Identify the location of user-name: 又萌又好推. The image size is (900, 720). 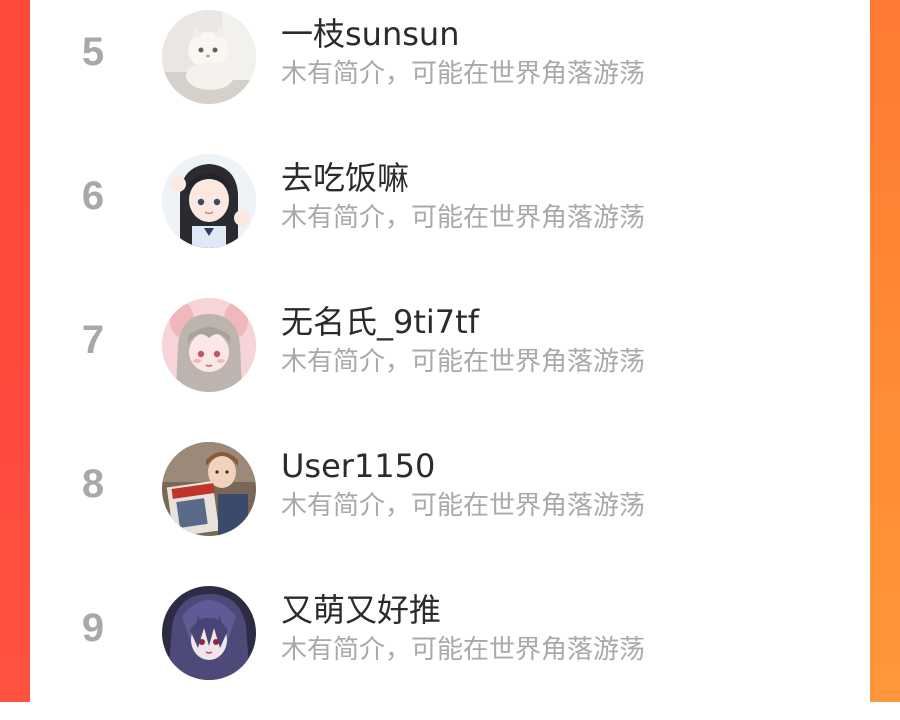
(361, 610).